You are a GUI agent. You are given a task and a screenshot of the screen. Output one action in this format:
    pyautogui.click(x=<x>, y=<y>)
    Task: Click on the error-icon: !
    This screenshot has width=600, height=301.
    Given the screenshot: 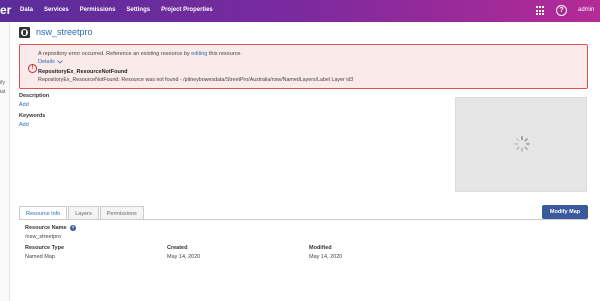 What is the action you would take?
    pyautogui.click(x=32, y=68)
    